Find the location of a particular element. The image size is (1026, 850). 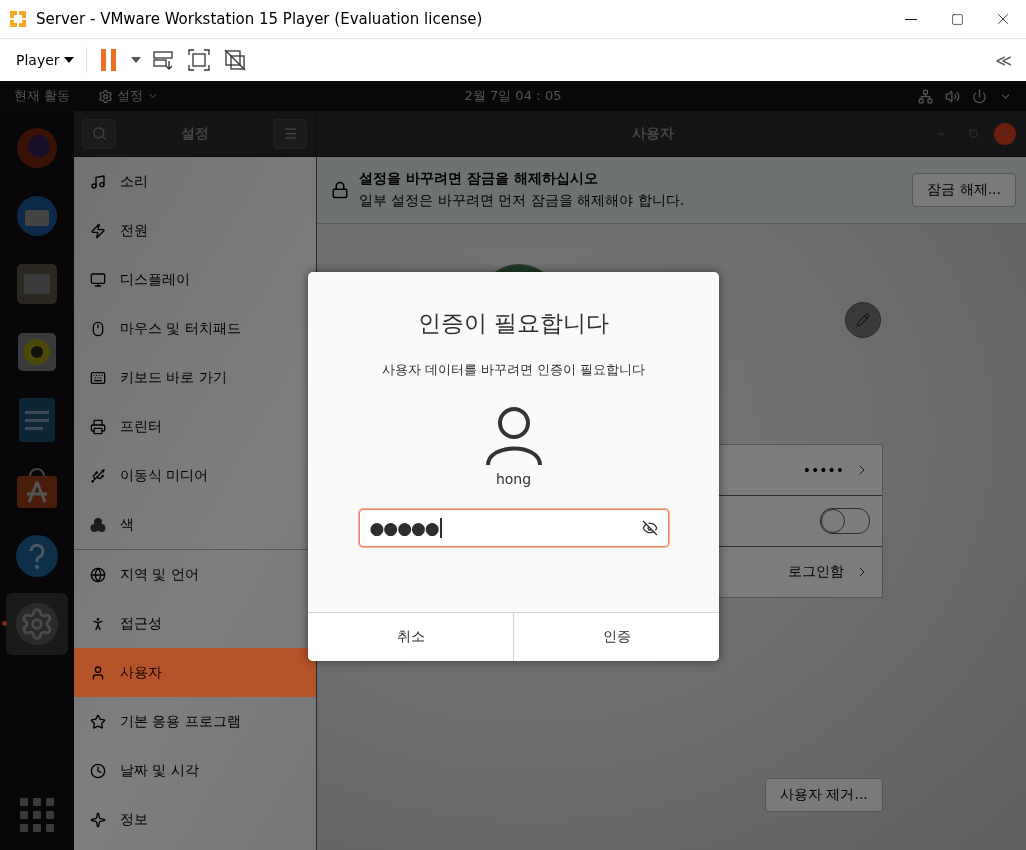

volume-icon is located at coordinates (952, 96).